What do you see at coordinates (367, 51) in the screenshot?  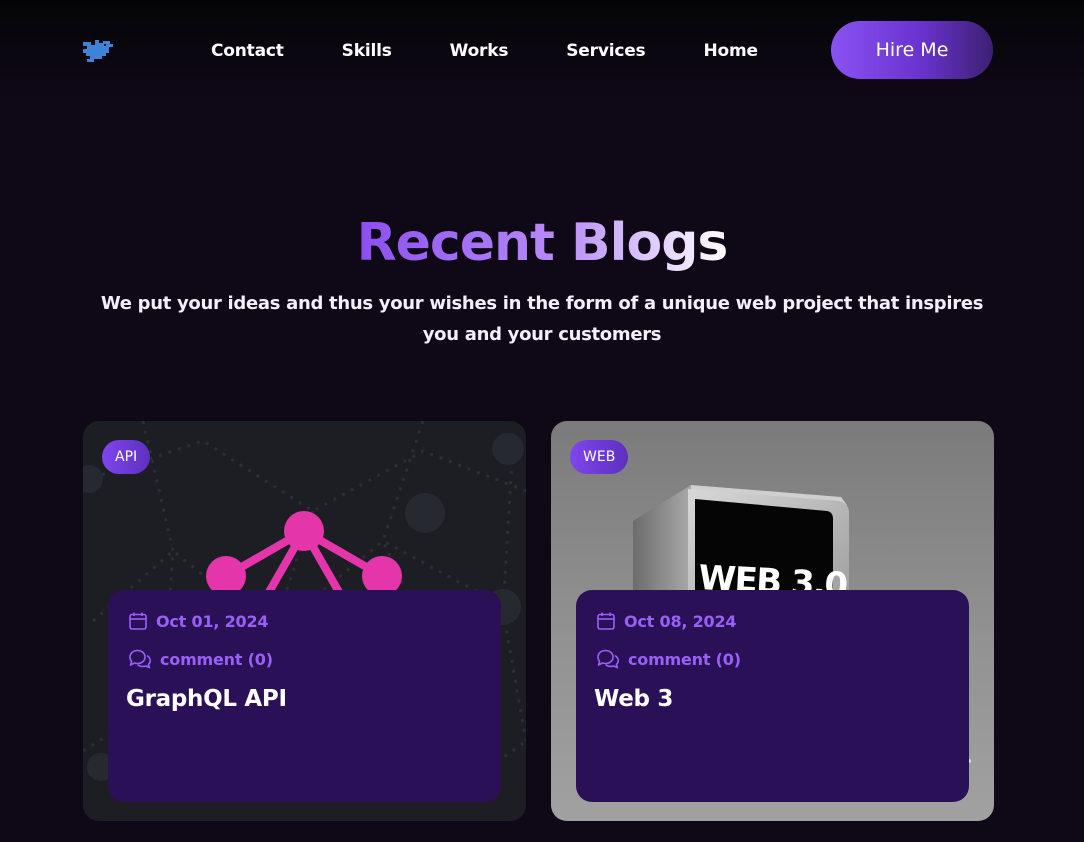 I see `nav-link-skills: Skills` at bounding box center [367, 51].